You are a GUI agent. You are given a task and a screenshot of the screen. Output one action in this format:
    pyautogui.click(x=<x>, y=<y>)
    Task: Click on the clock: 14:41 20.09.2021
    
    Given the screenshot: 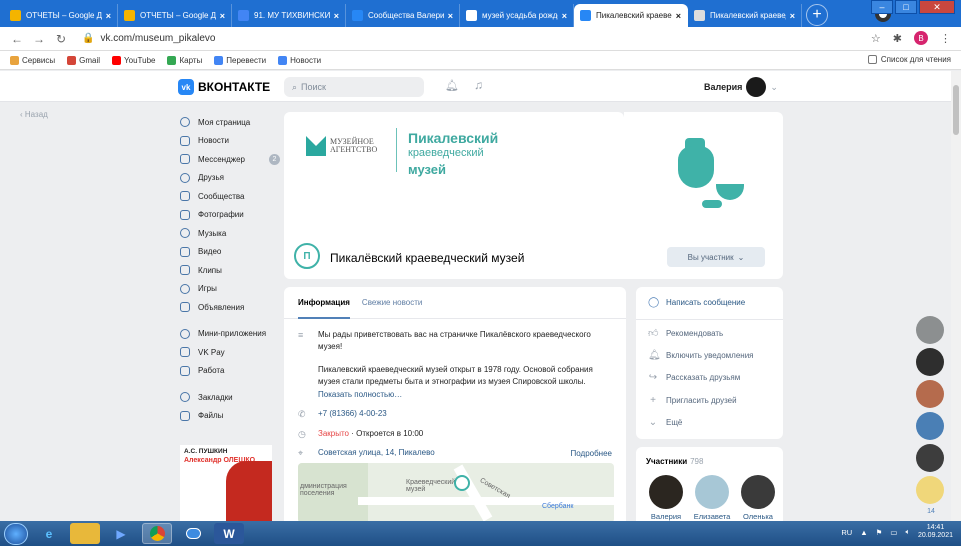 What is the action you would take?
    pyautogui.click(x=935, y=532)
    